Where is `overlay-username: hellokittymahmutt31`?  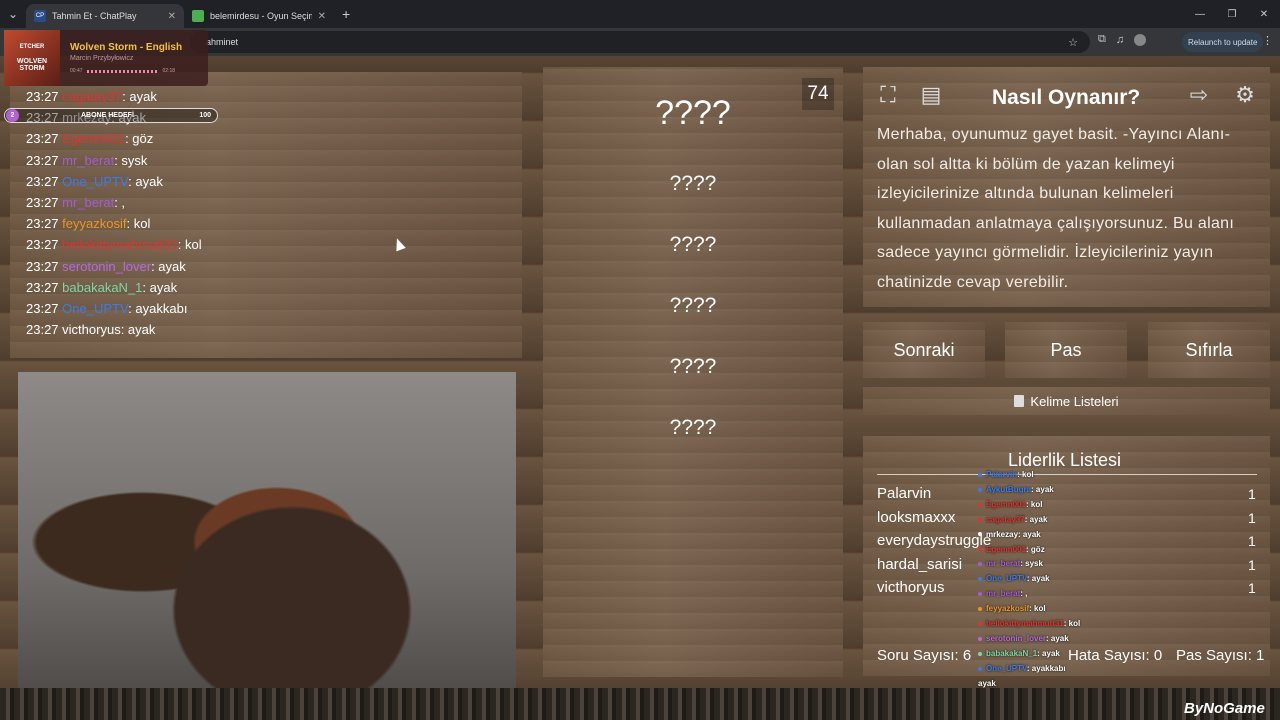 overlay-username: hellokittymahmutt31 is located at coordinates (1025, 623).